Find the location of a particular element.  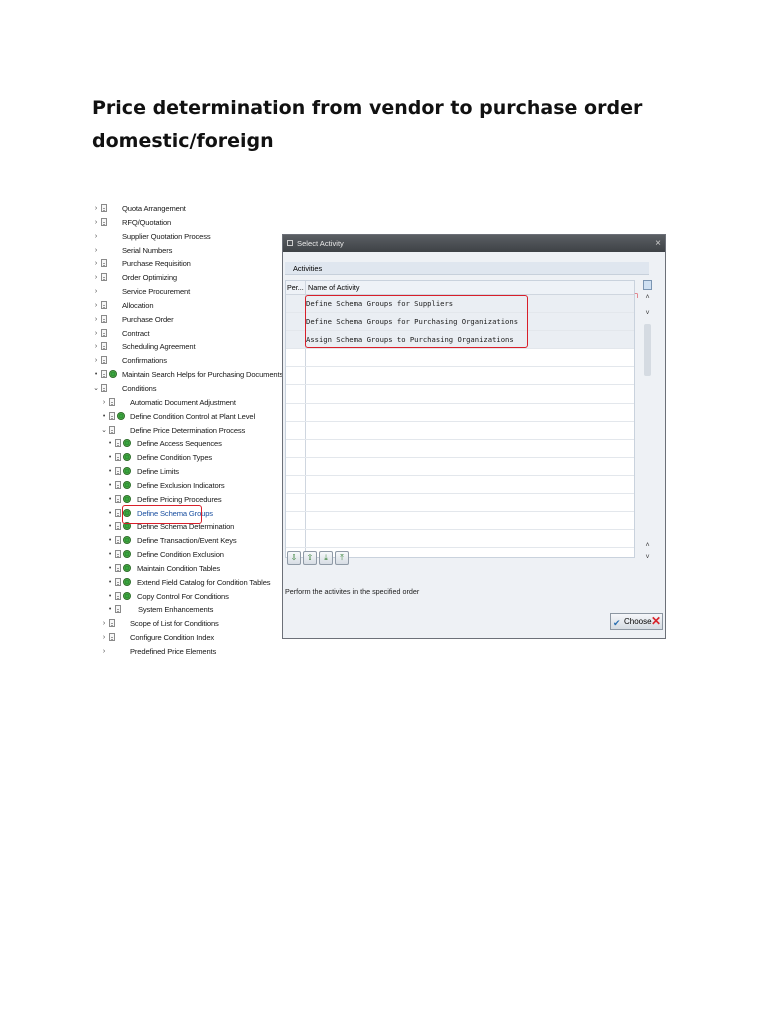

close-icon: × is located at coordinates (658, 243).